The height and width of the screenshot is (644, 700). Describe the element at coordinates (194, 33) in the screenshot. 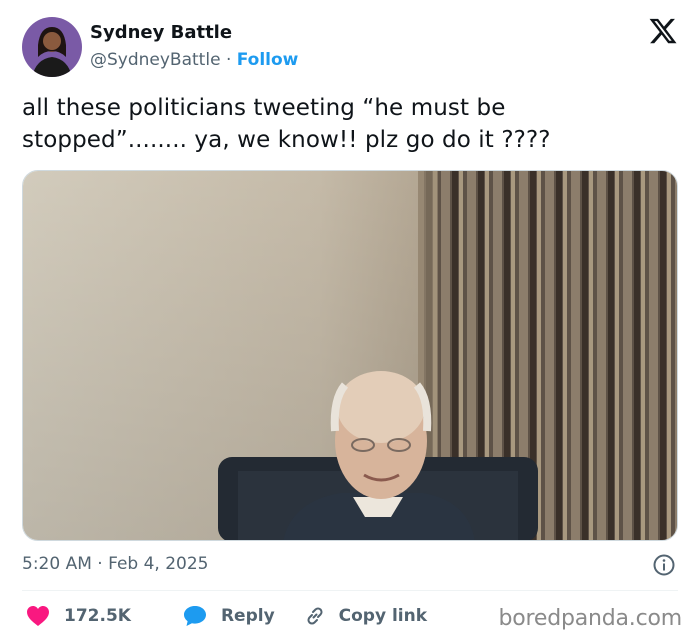

I see `display-name: Sydney Battle` at that location.